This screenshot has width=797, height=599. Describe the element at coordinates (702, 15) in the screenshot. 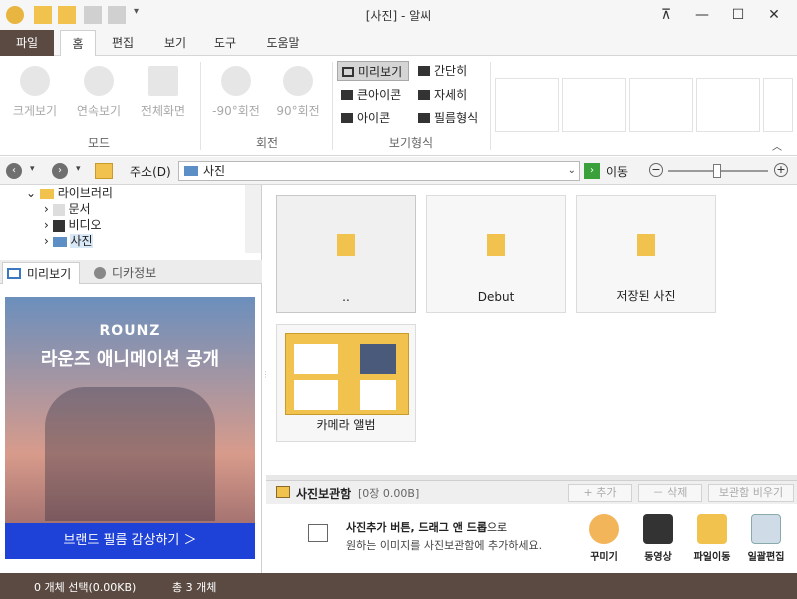

I see `minimize-button: —` at that location.